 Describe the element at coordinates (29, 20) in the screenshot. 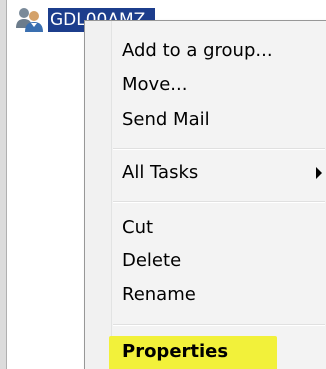

I see `group-users-icon` at that location.